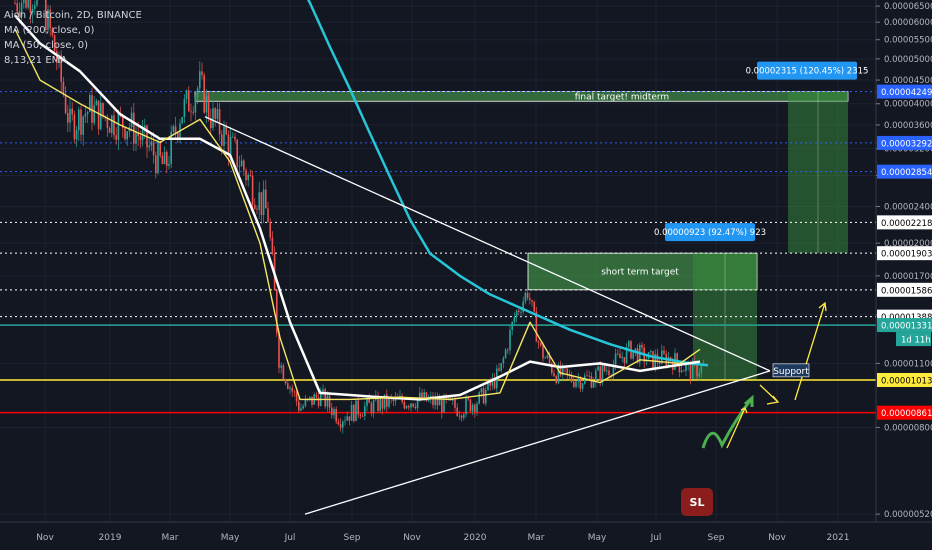 The image size is (932, 550). What do you see at coordinates (906, 255) in the screenshot?
I see `y-level-label-4: 0.00001903` at bounding box center [906, 255].